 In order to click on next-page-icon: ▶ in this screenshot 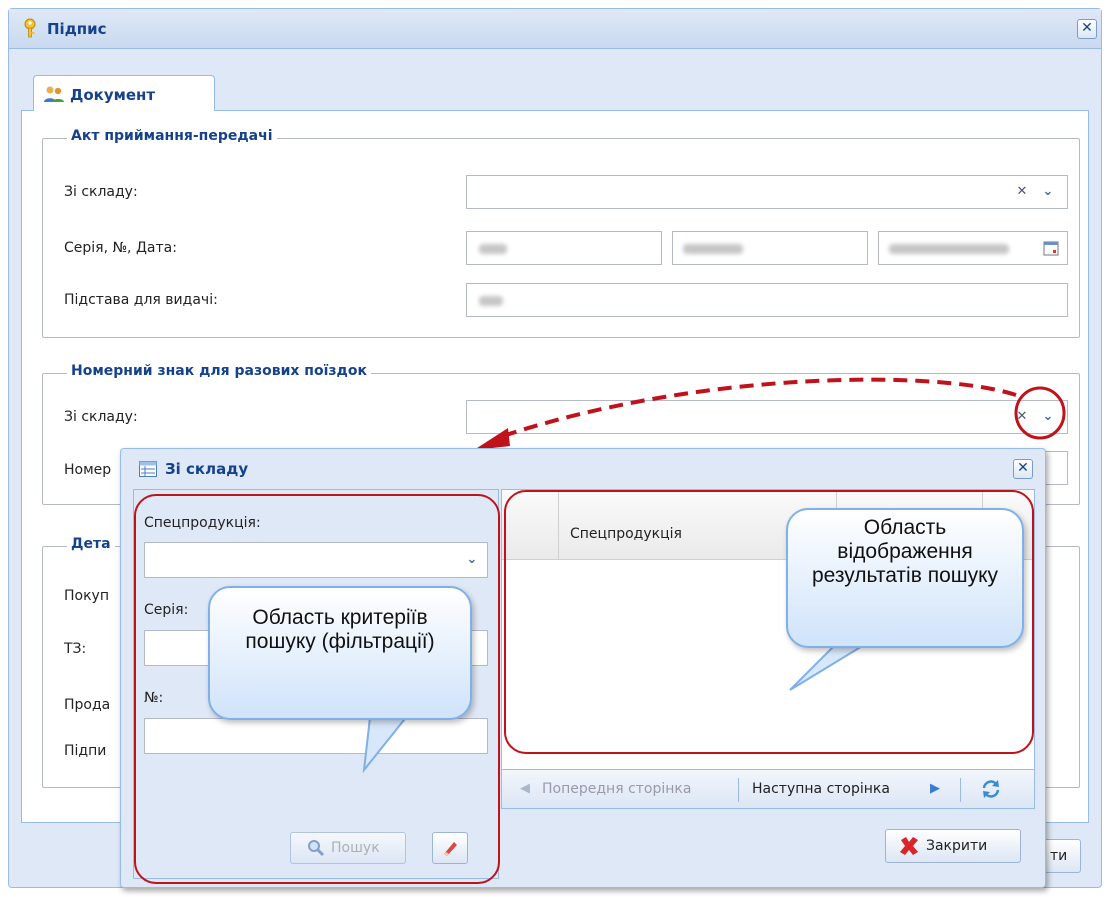, I will do `click(935, 788)`.